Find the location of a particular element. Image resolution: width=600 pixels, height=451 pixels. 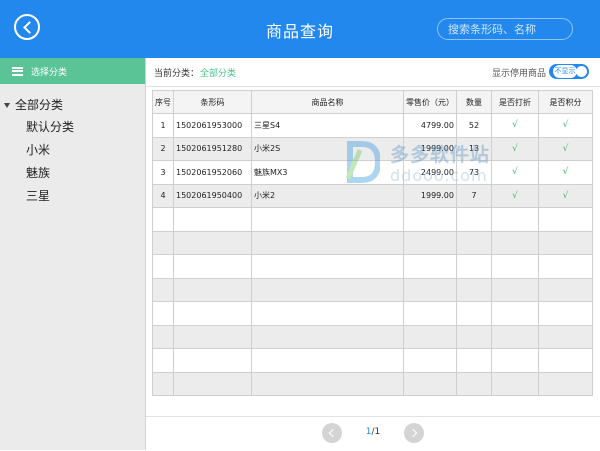

app-header: 商品查询 is located at coordinates (300, 29).